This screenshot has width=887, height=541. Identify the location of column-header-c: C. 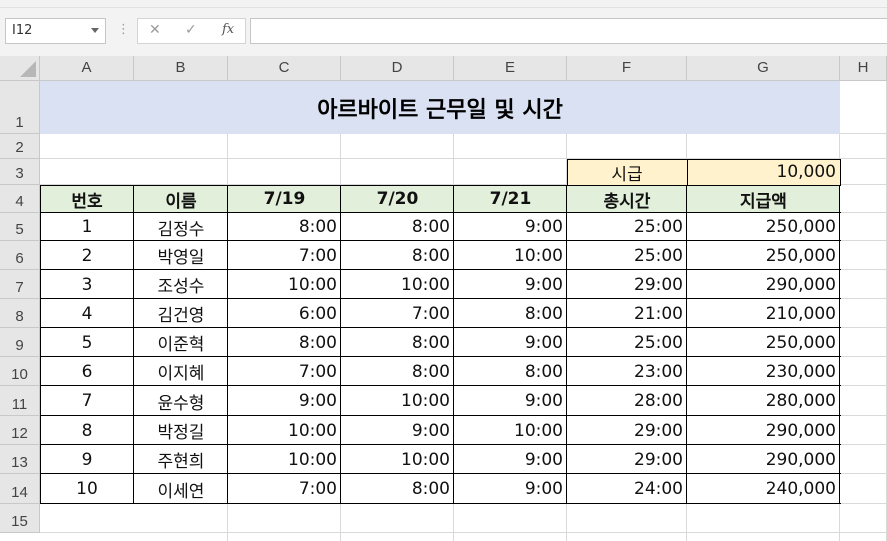
(284, 68).